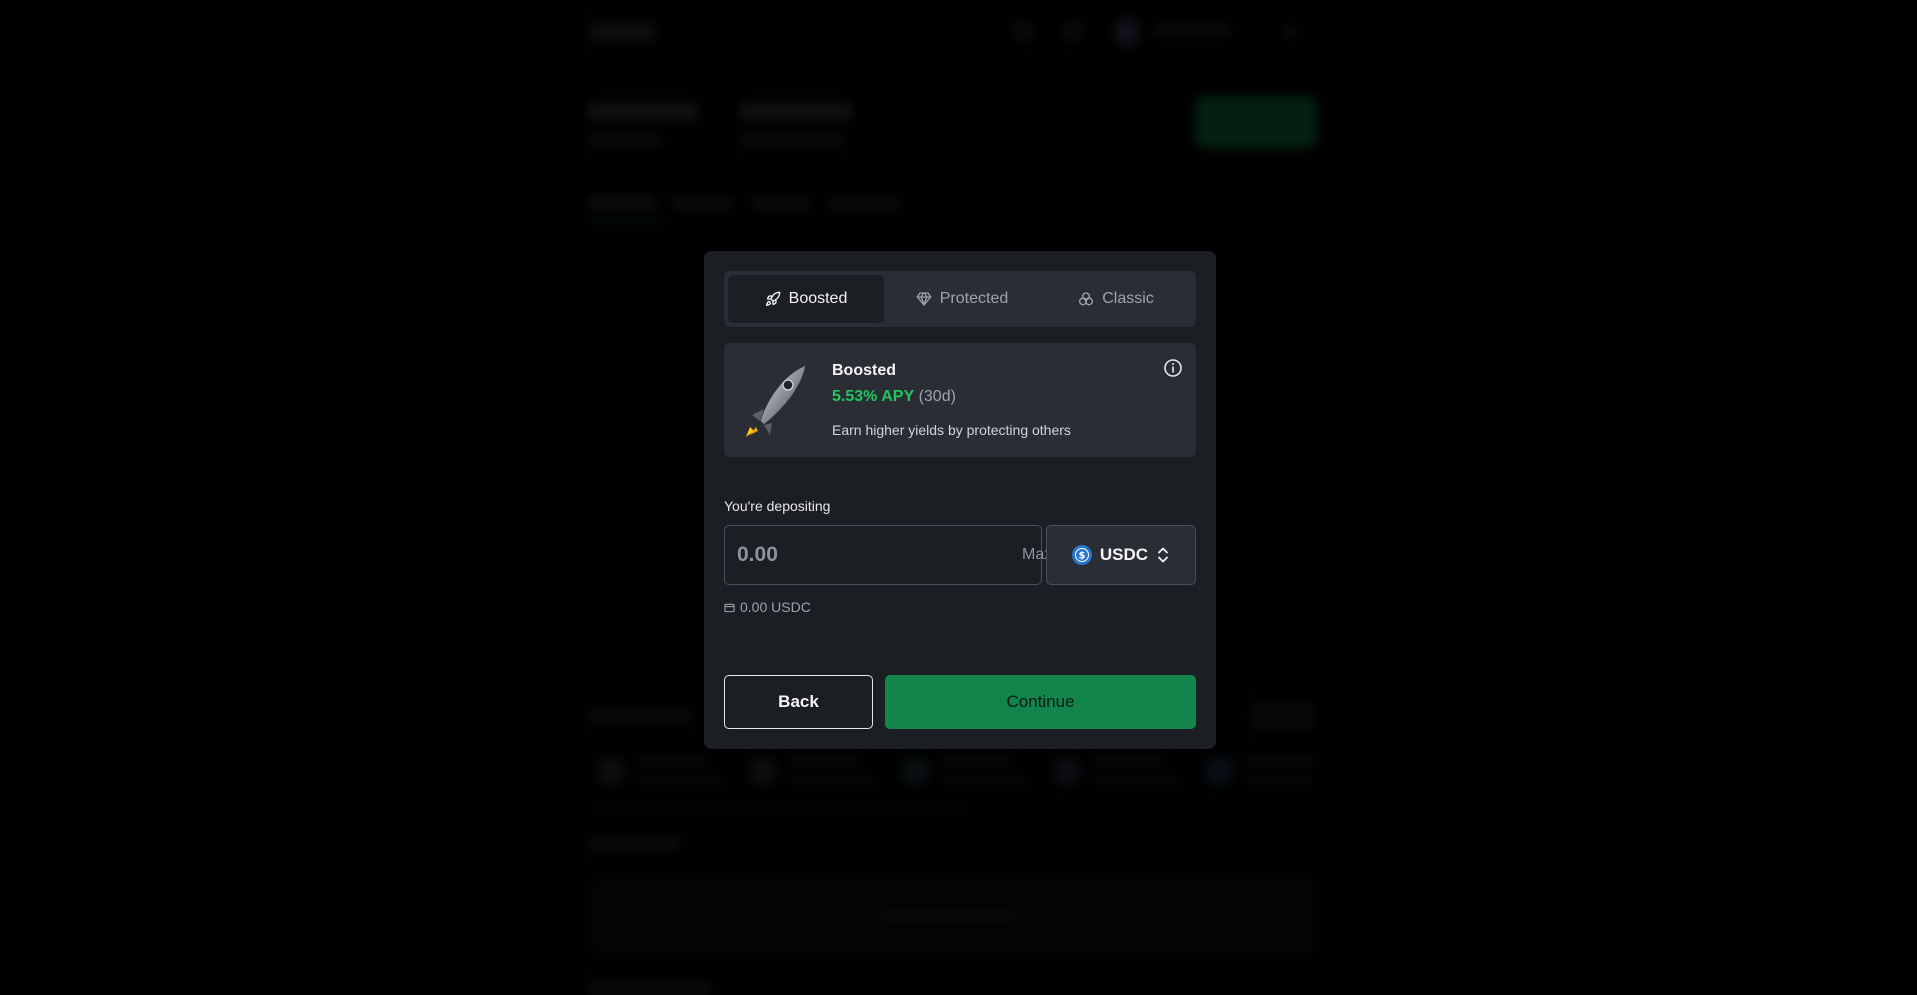  Describe the element at coordinates (798, 702) in the screenshot. I see `back-button: Back` at that location.